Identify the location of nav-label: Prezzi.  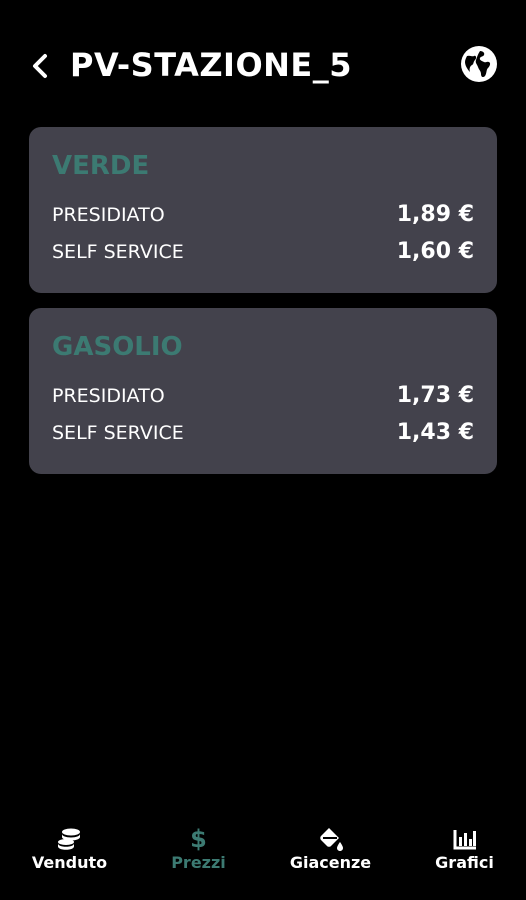
(198, 862).